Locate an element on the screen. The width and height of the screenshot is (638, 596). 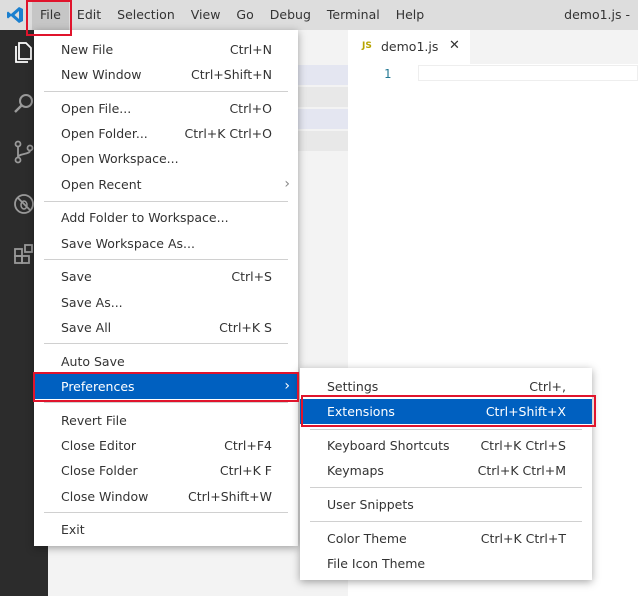
menu-terminal: Terminal is located at coordinates (353, 15).